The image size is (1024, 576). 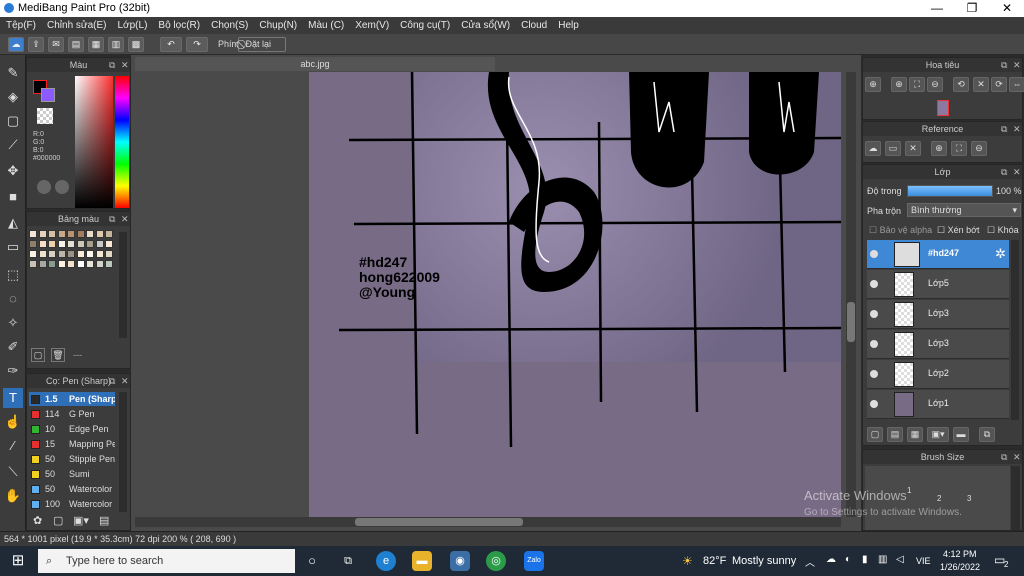 What do you see at coordinates (938, 434) in the screenshot?
I see `layer-menu-icon: ▣▾` at bounding box center [938, 434].